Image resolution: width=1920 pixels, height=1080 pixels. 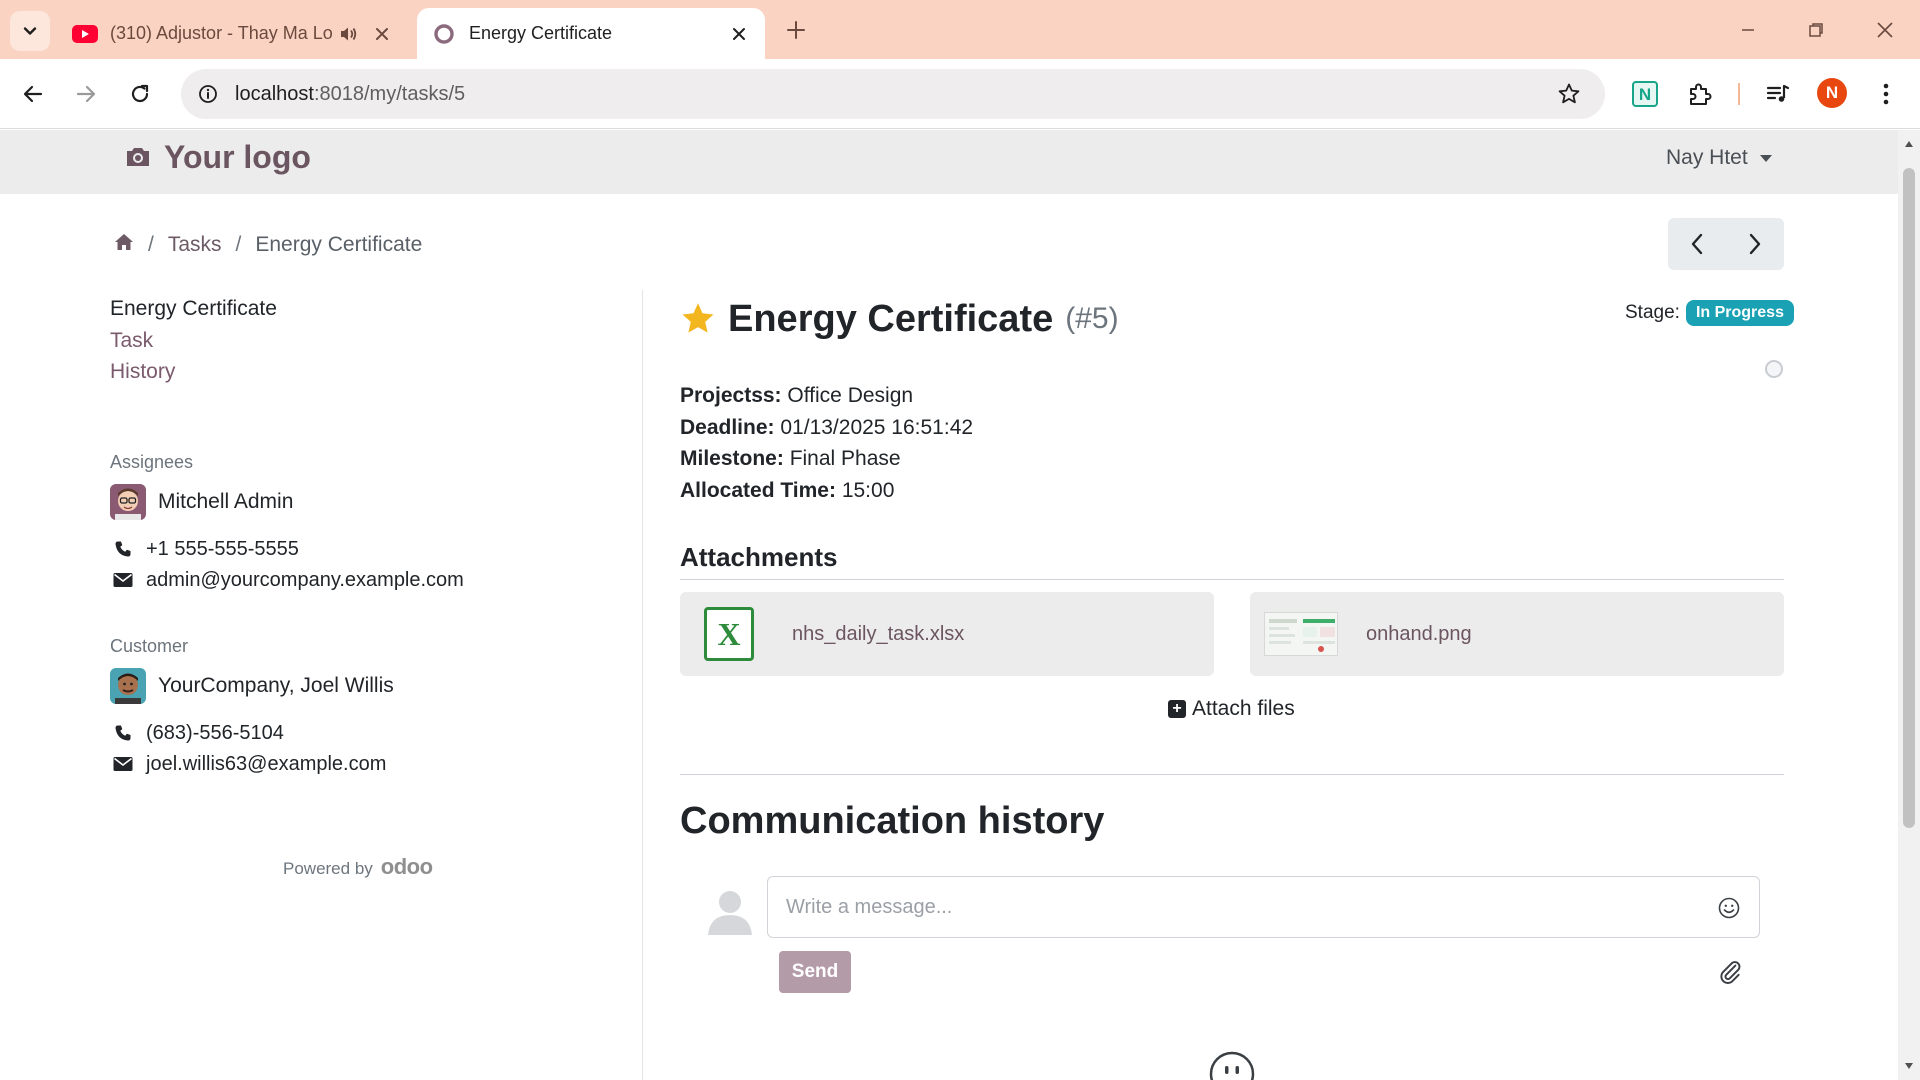 I want to click on site-info-icon, so click(x=208, y=94).